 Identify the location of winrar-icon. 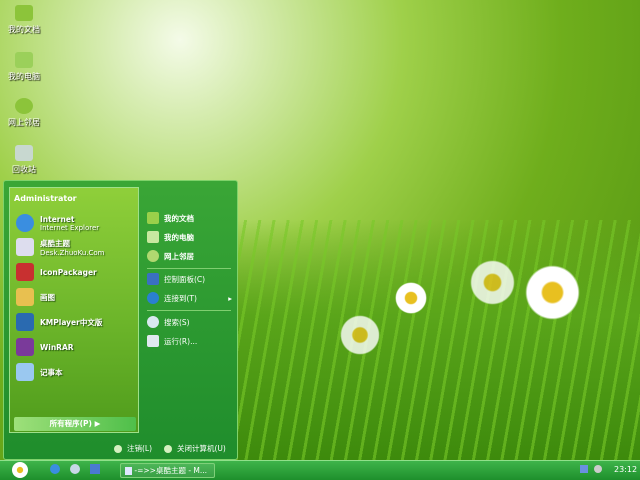
(25, 347).